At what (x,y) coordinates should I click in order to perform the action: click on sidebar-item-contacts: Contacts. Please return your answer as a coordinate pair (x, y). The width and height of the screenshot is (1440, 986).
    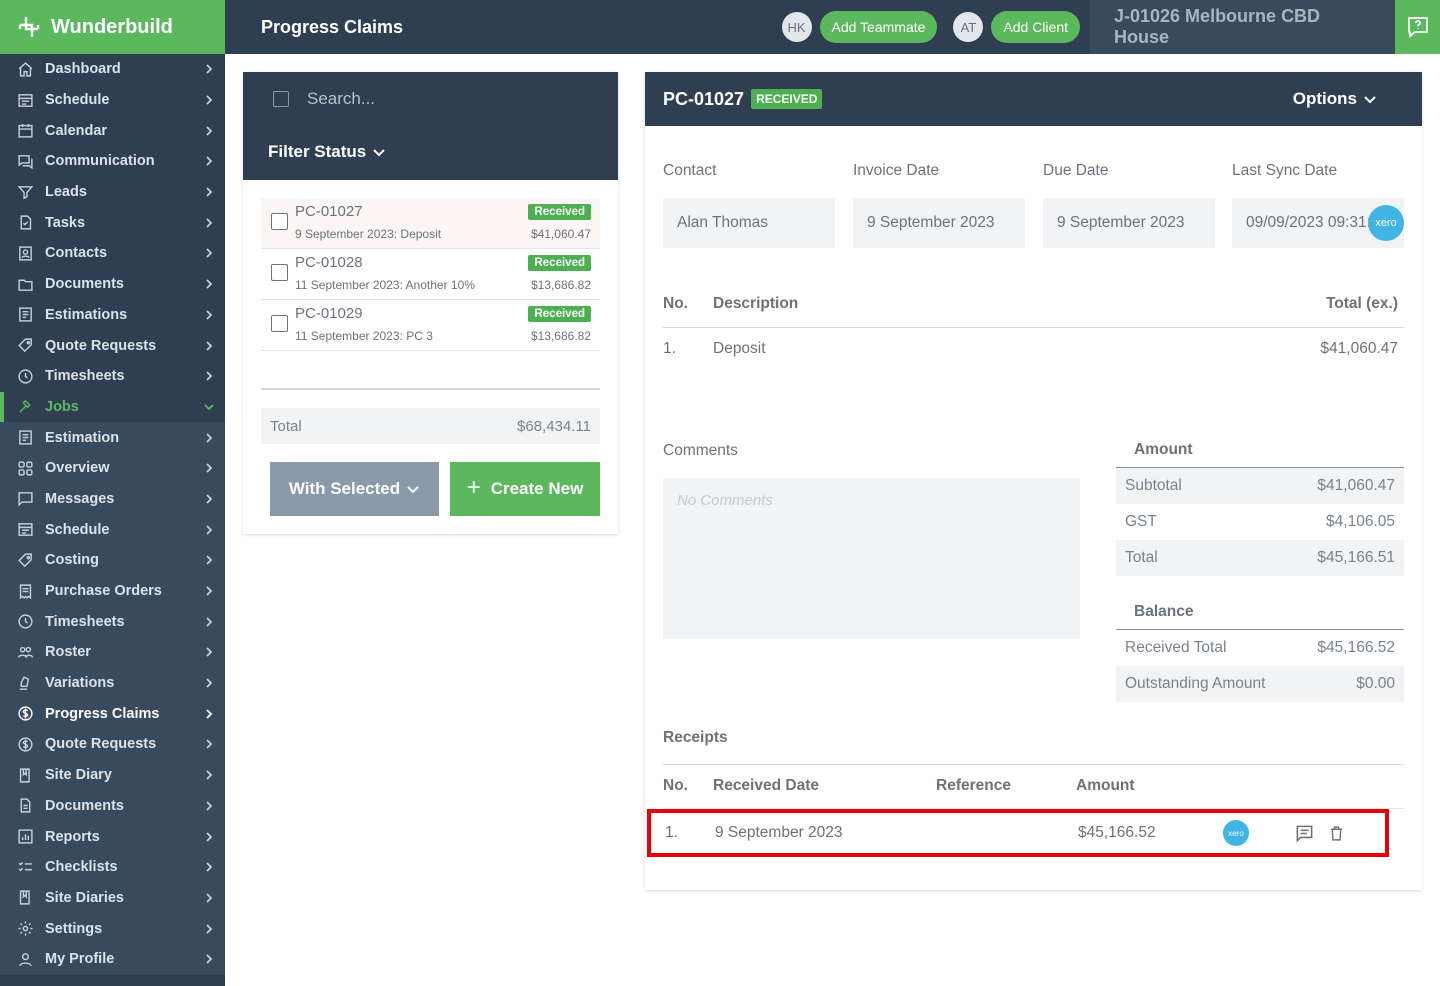
    Looking at the image, I should click on (112, 253).